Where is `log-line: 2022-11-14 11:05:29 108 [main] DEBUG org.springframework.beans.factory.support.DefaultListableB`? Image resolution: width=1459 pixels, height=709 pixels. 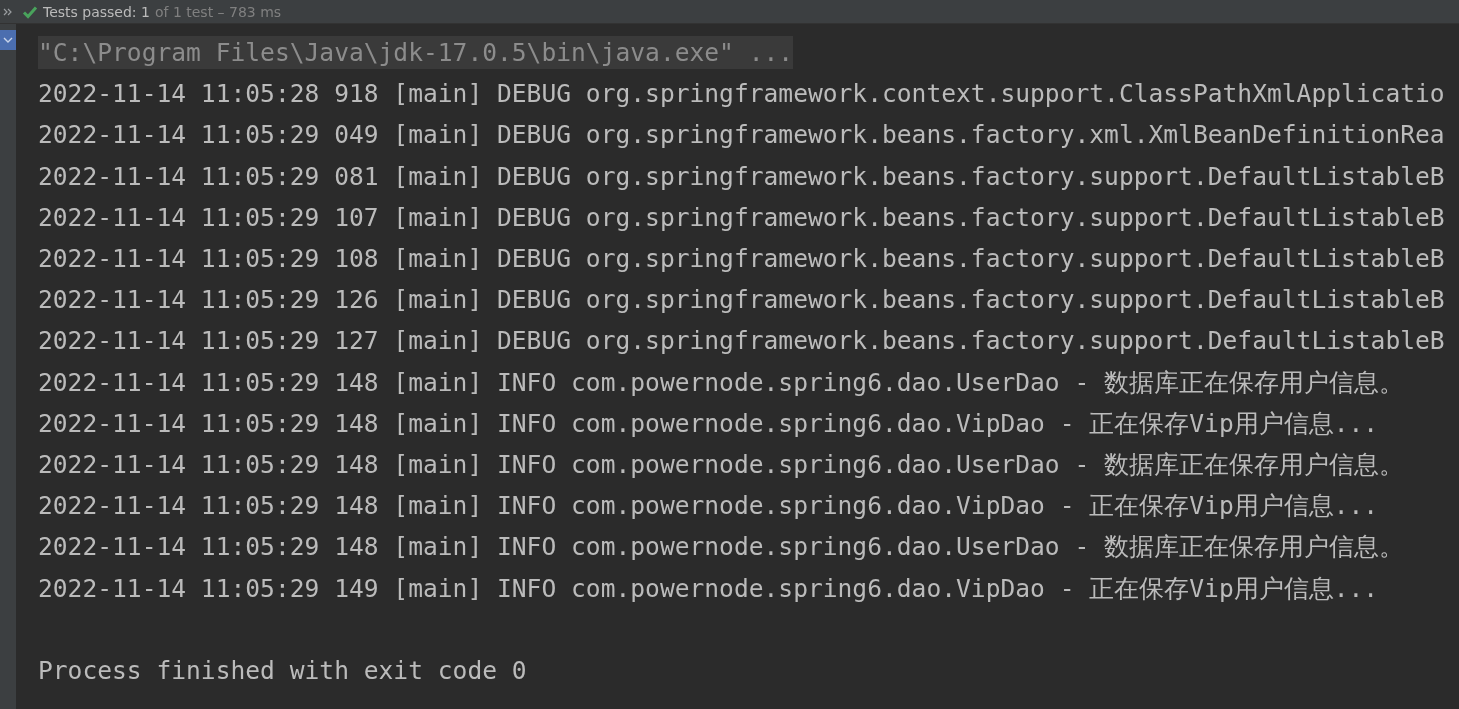 log-line: 2022-11-14 11:05:29 108 [main] DEBUG org.springframework.beans.factory.support.DefaultListableB is located at coordinates (741, 259).